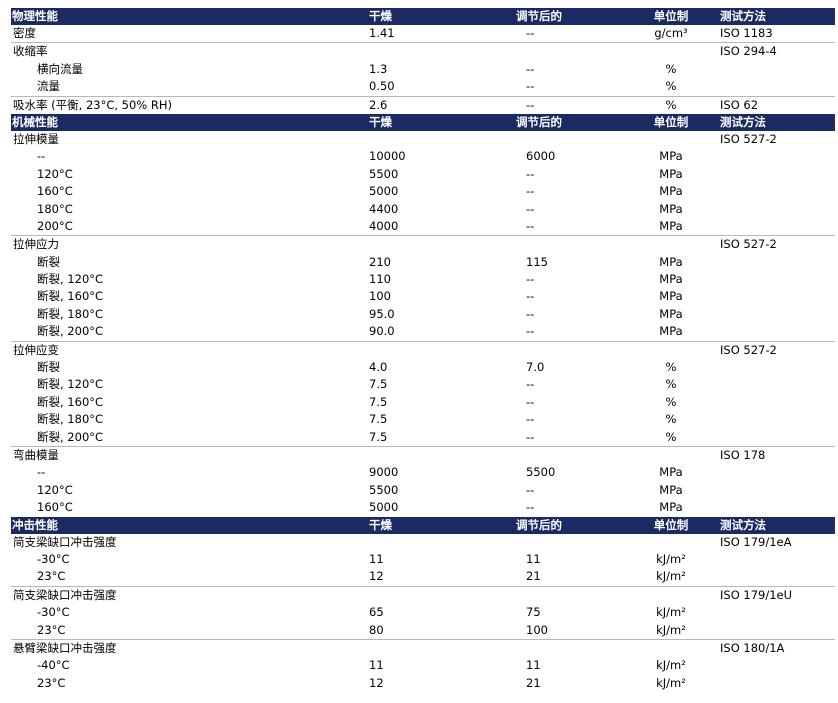  Describe the element at coordinates (423, 139) in the screenshot. I see `property-group-row: 拉伸模量 ISO 527-2` at that location.